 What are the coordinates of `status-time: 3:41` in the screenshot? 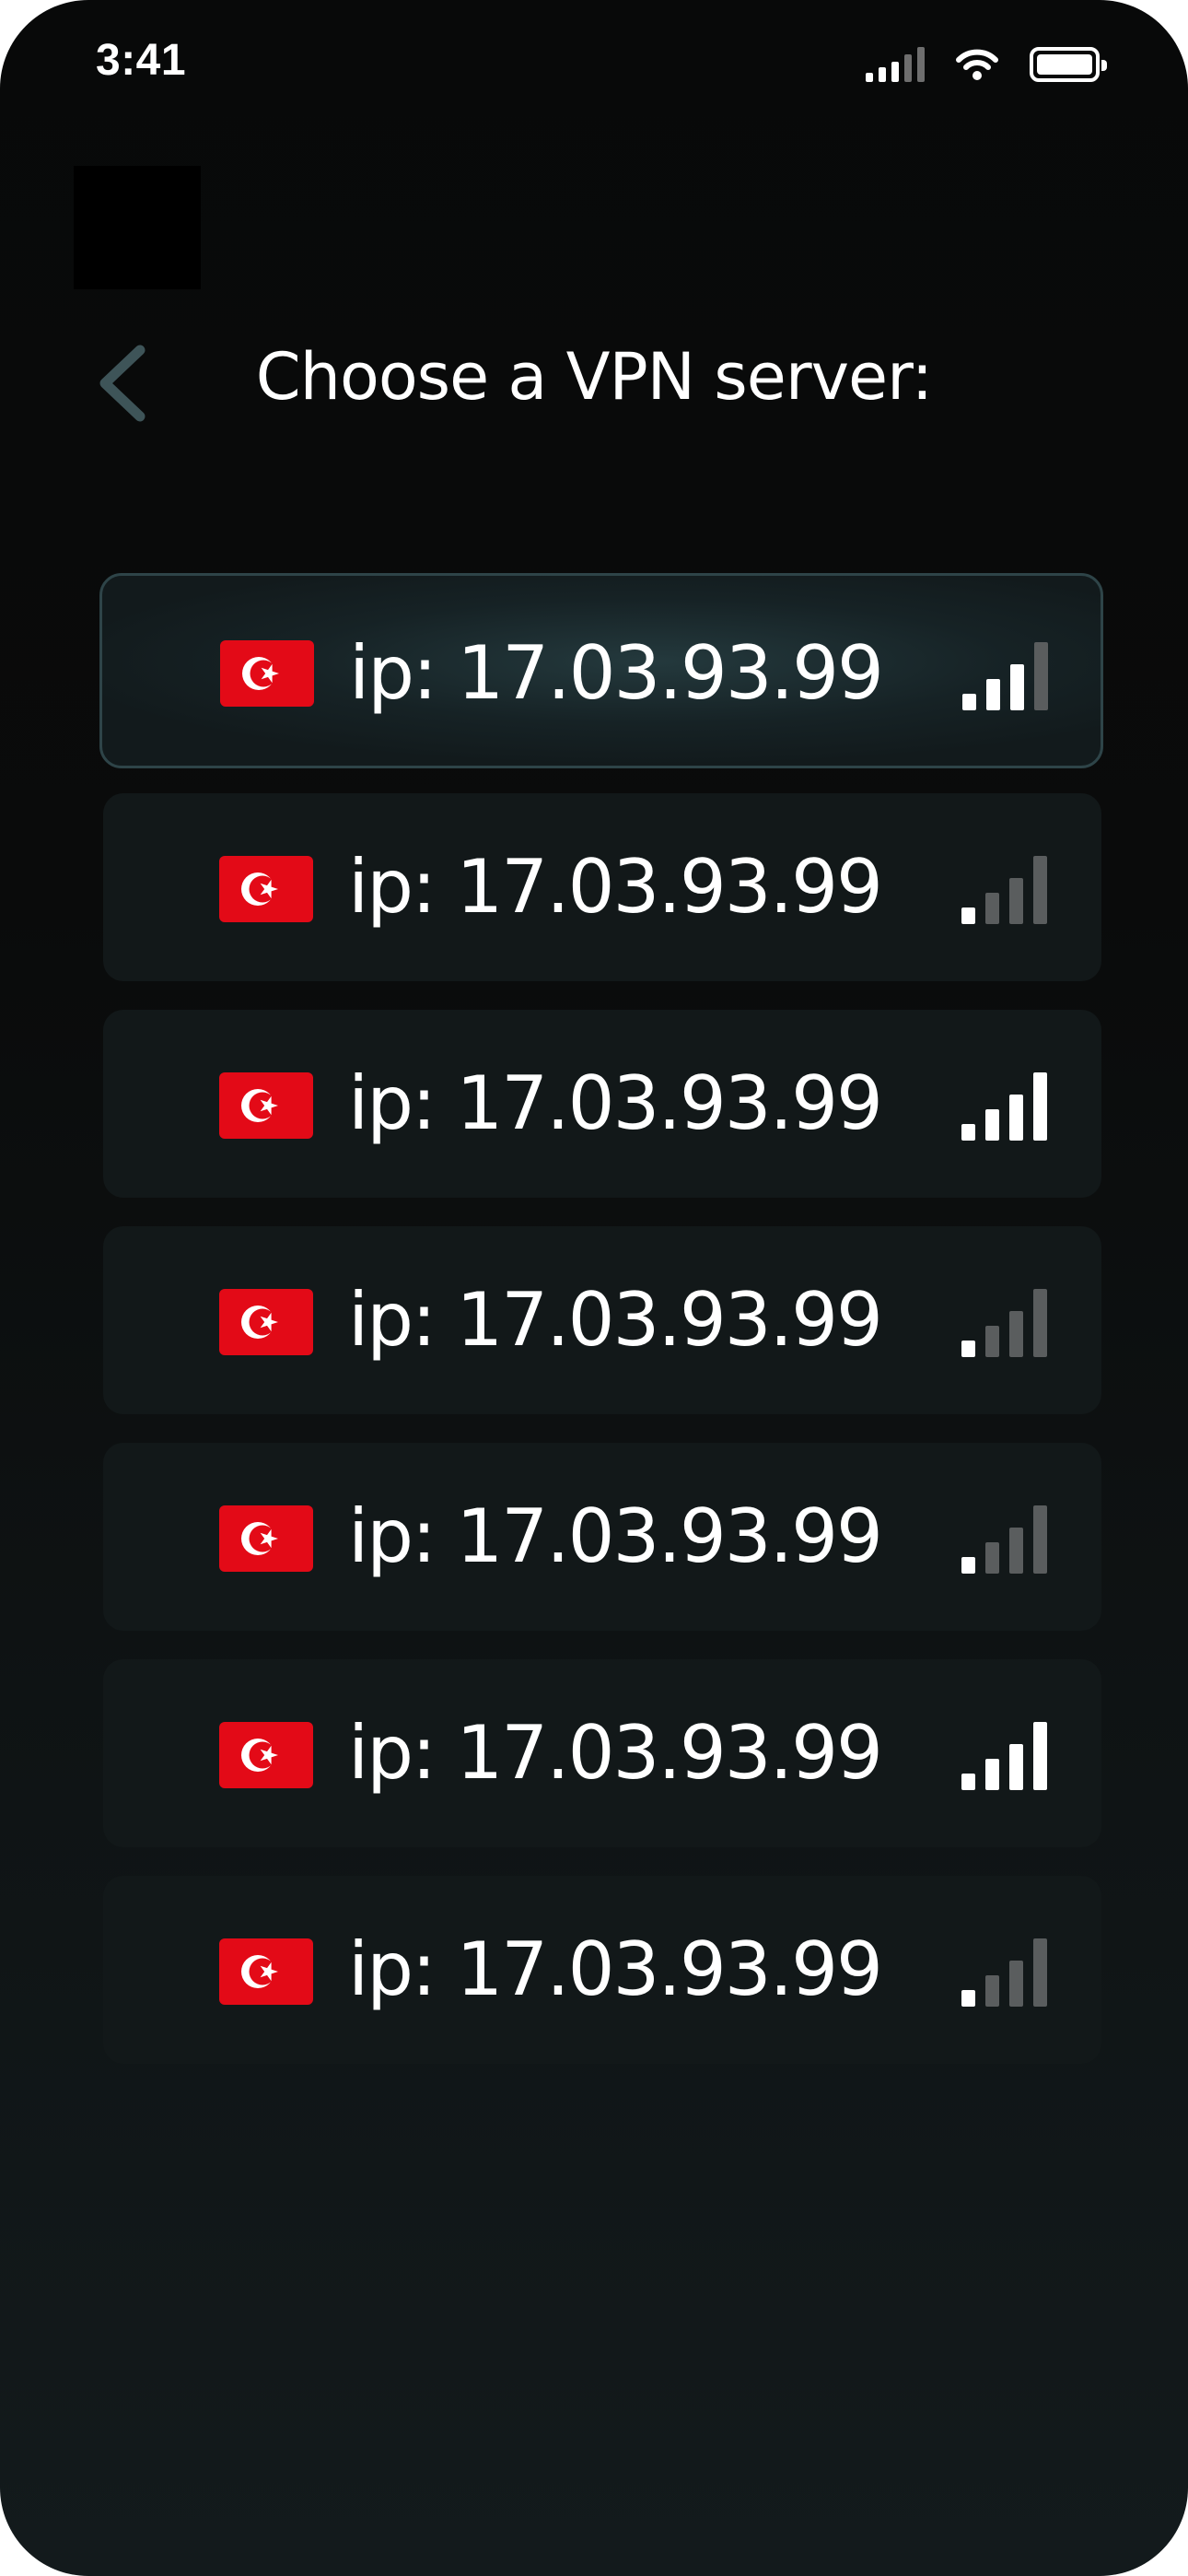 It's located at (141, 60).